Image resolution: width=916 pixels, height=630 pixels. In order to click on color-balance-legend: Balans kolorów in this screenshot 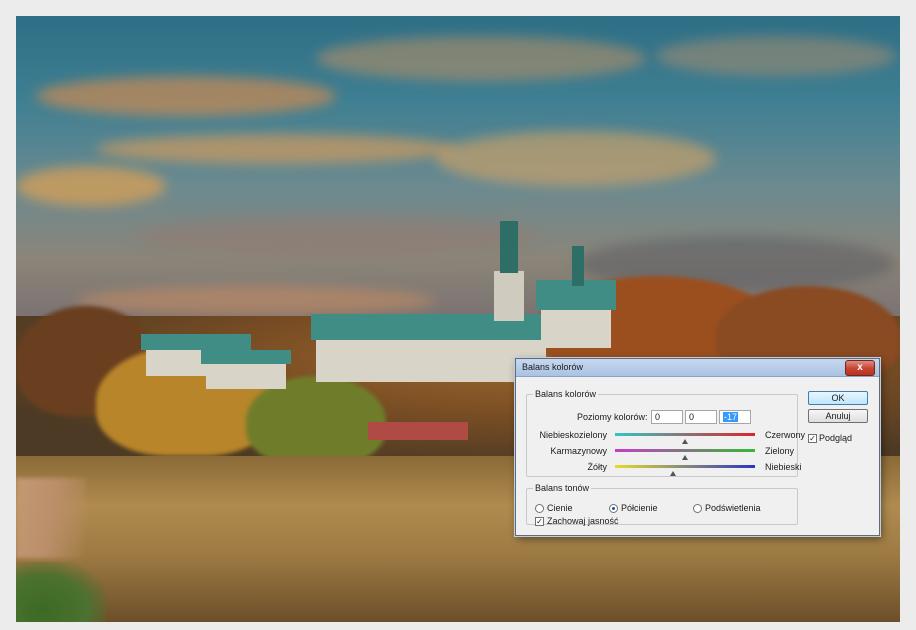, I will do `click(566, 394)`.